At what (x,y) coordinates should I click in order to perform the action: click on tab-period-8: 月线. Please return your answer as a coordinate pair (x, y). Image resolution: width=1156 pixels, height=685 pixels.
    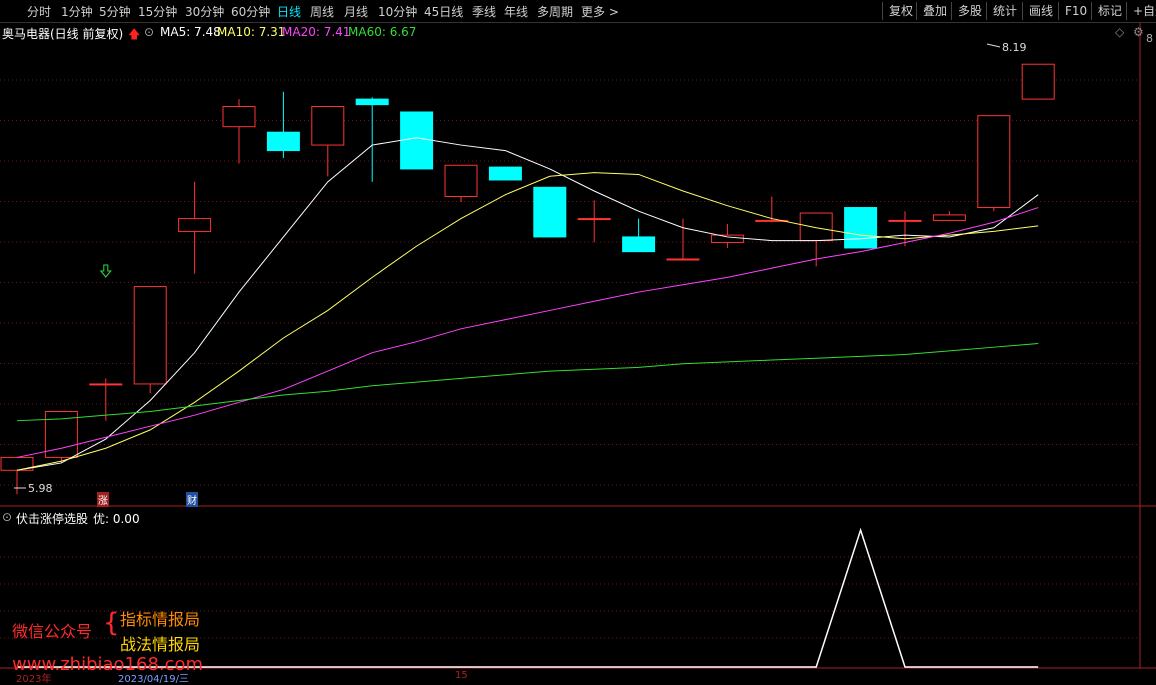
    Looking at the image, I should click on (356, 11).